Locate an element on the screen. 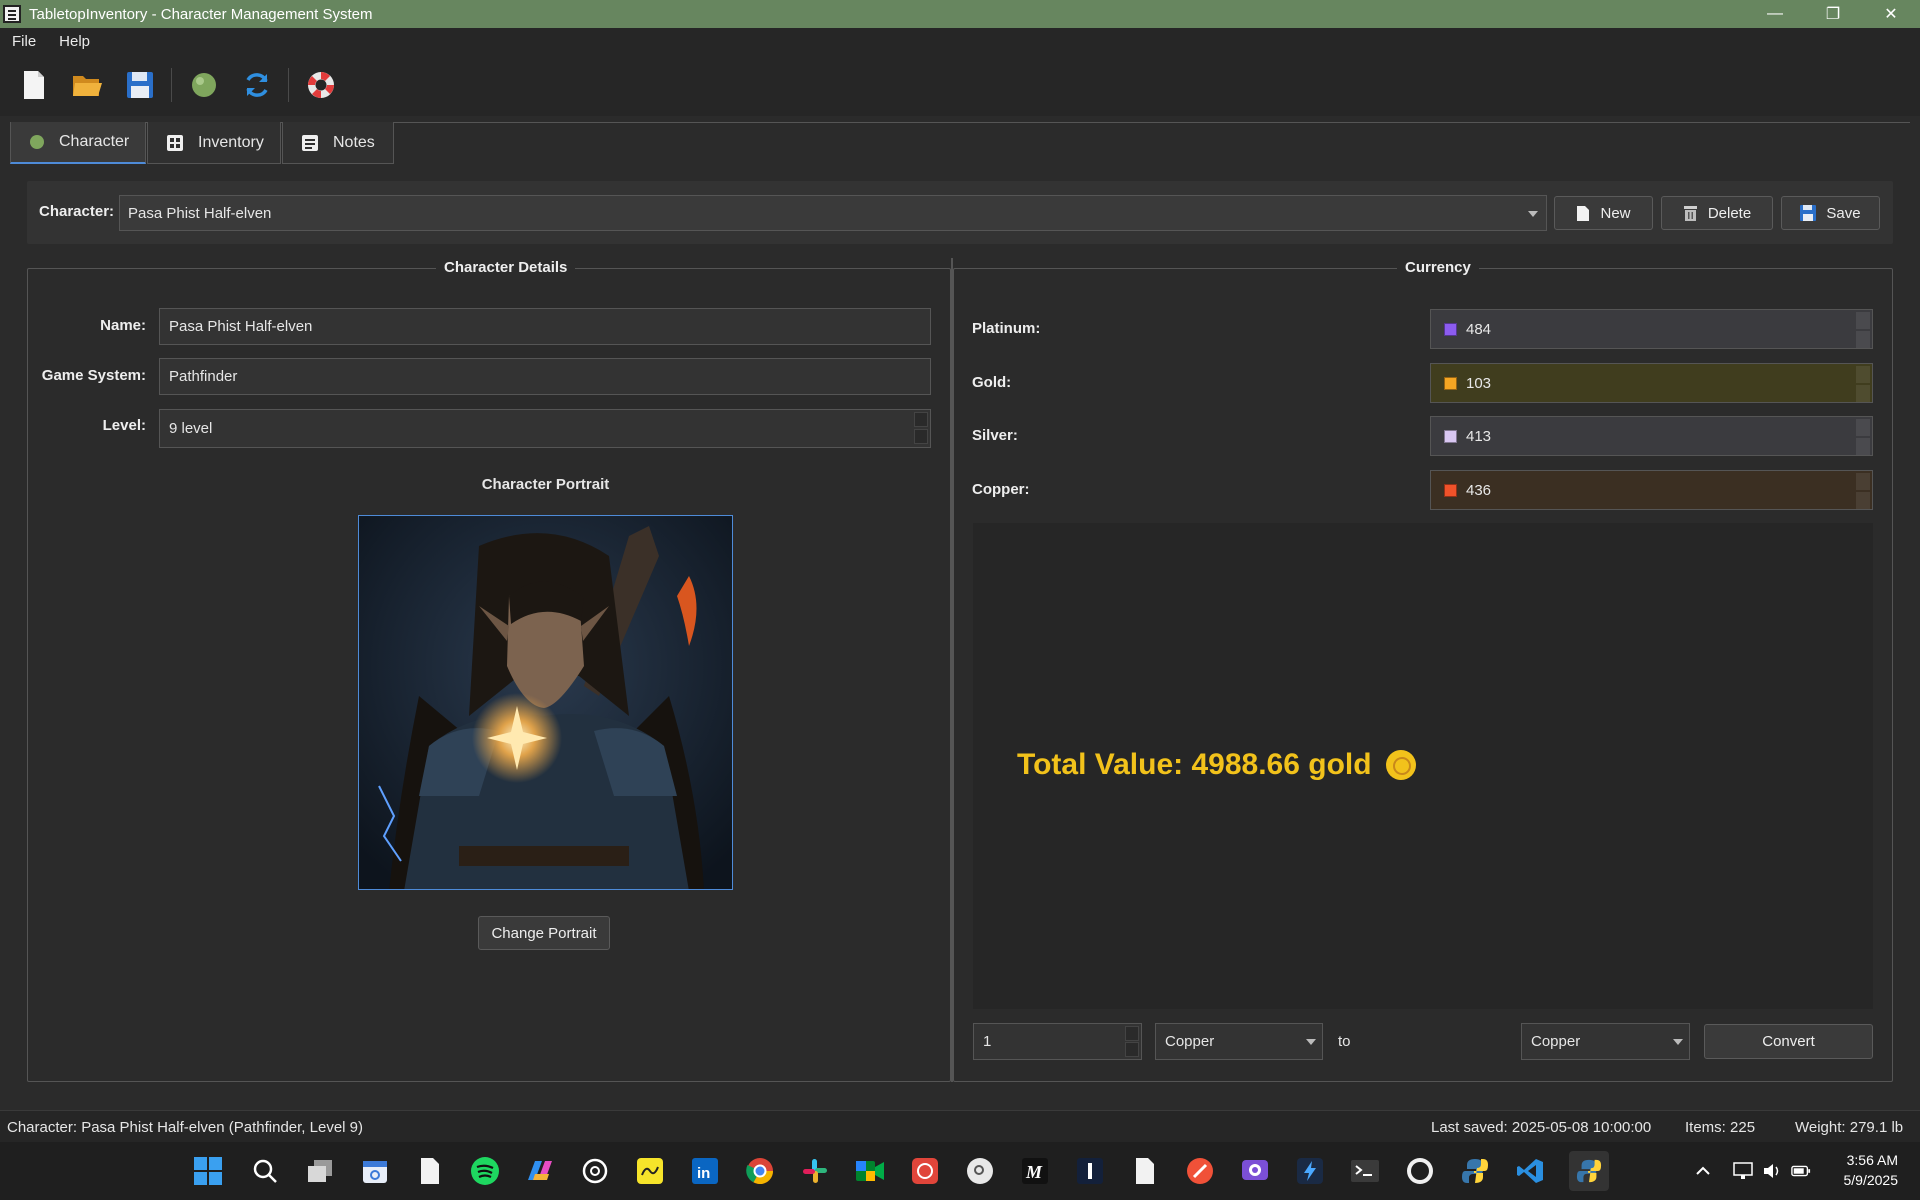  copilot-icon is located at coordinates (540, 1171).